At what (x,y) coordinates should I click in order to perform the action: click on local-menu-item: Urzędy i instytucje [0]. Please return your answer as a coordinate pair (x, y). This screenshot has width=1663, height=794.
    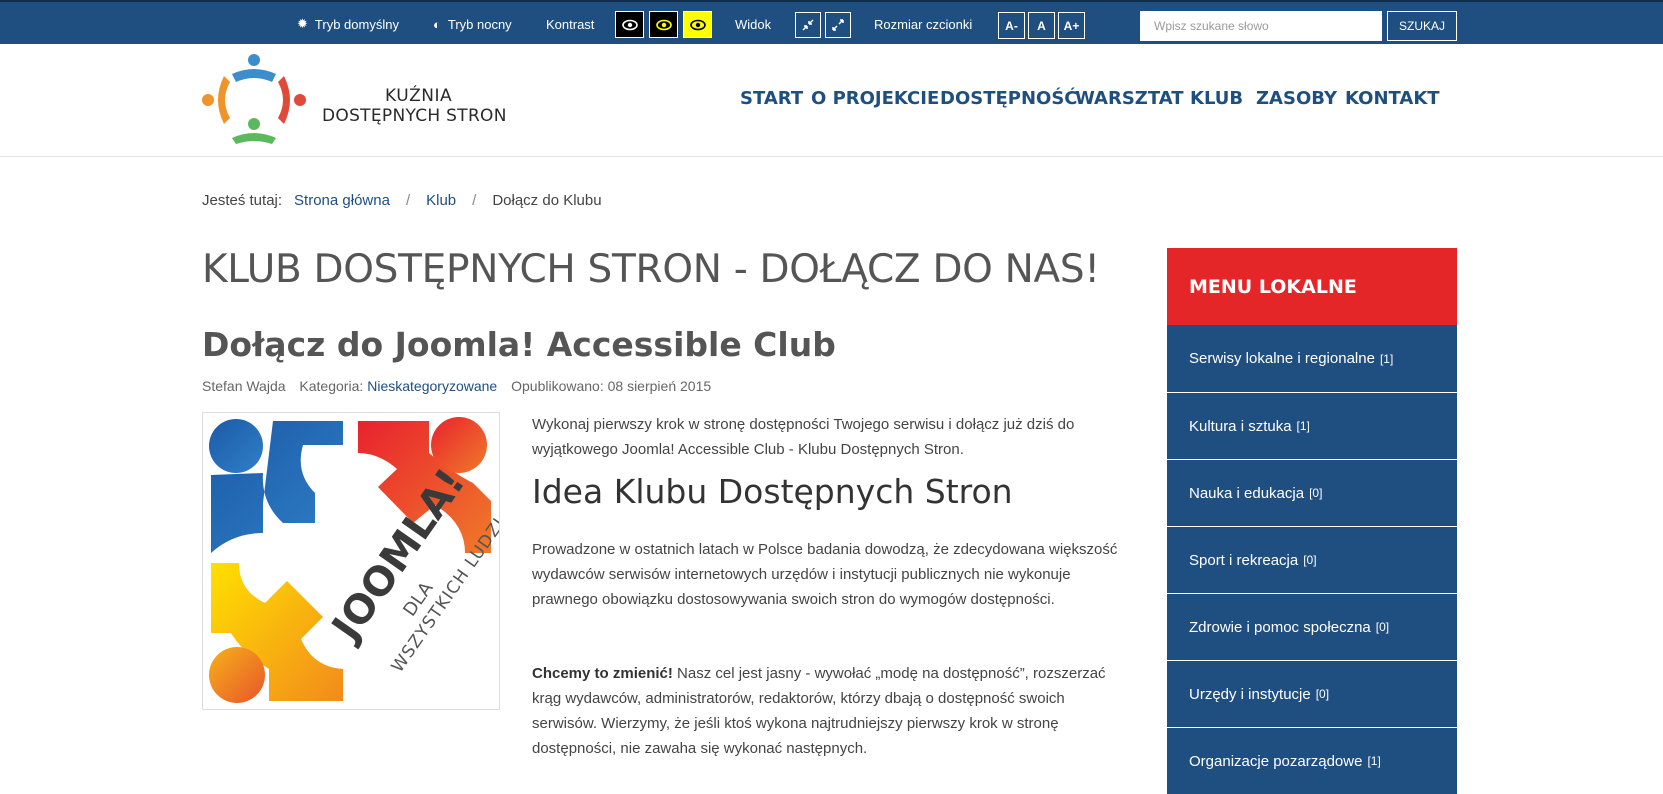
    Looking at the image, I should click on (1312, 693).